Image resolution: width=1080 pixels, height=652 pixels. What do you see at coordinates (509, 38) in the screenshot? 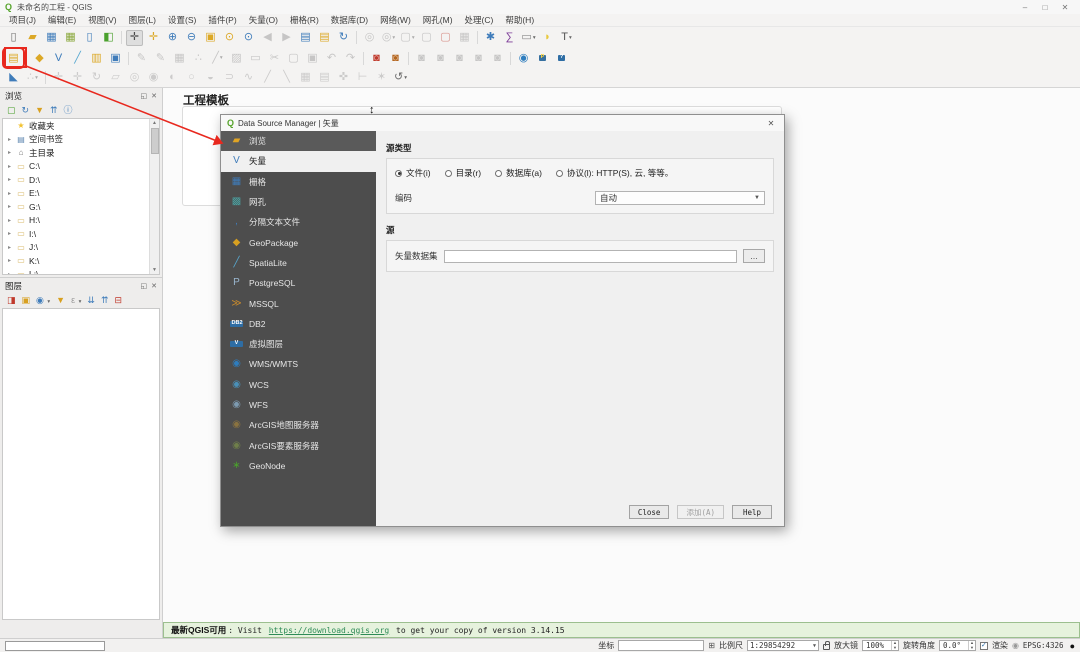
I see `statistical-summary-button: ∑` at bounding box center [509, 38].